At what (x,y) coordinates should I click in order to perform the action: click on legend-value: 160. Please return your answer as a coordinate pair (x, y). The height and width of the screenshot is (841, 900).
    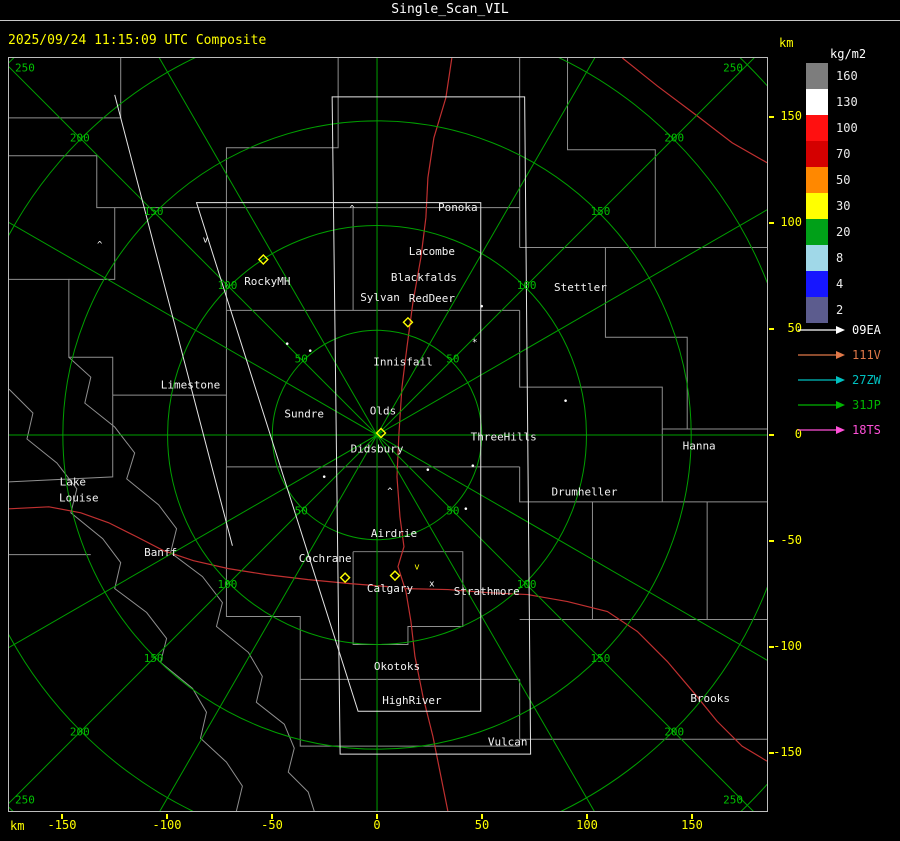
    Looking at the image, I should click on (847, 76).